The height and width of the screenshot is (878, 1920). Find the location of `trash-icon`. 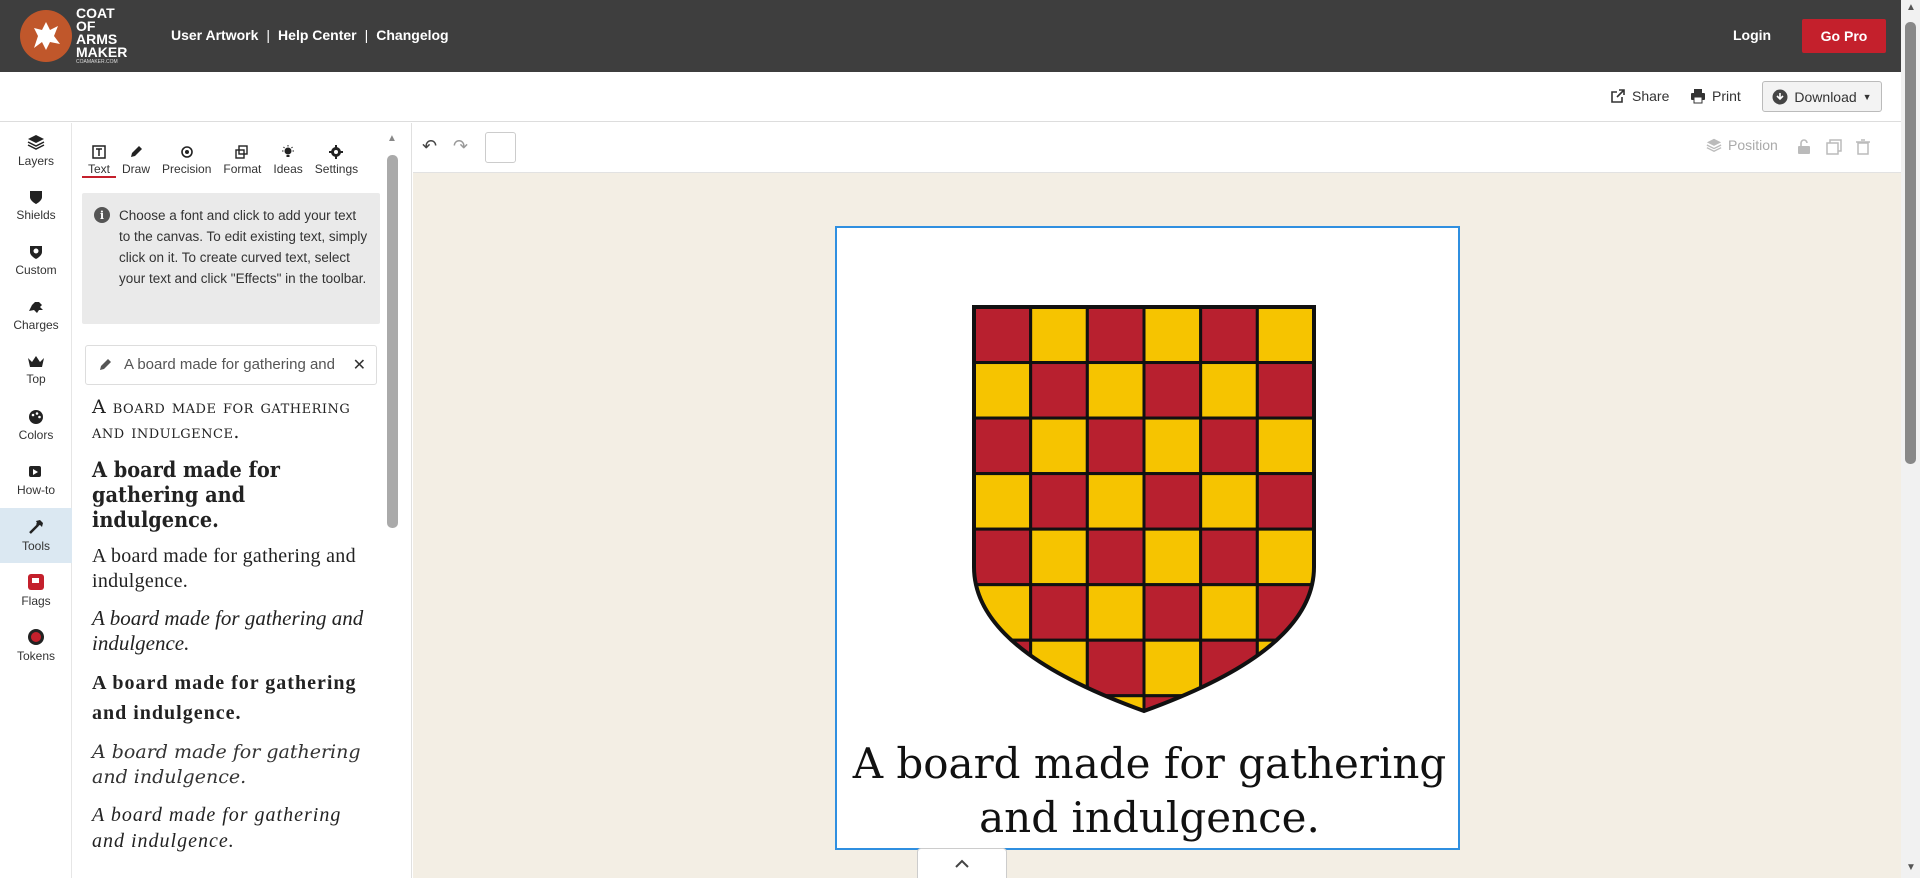

trash-icon is located at coordinates (1863, 147).